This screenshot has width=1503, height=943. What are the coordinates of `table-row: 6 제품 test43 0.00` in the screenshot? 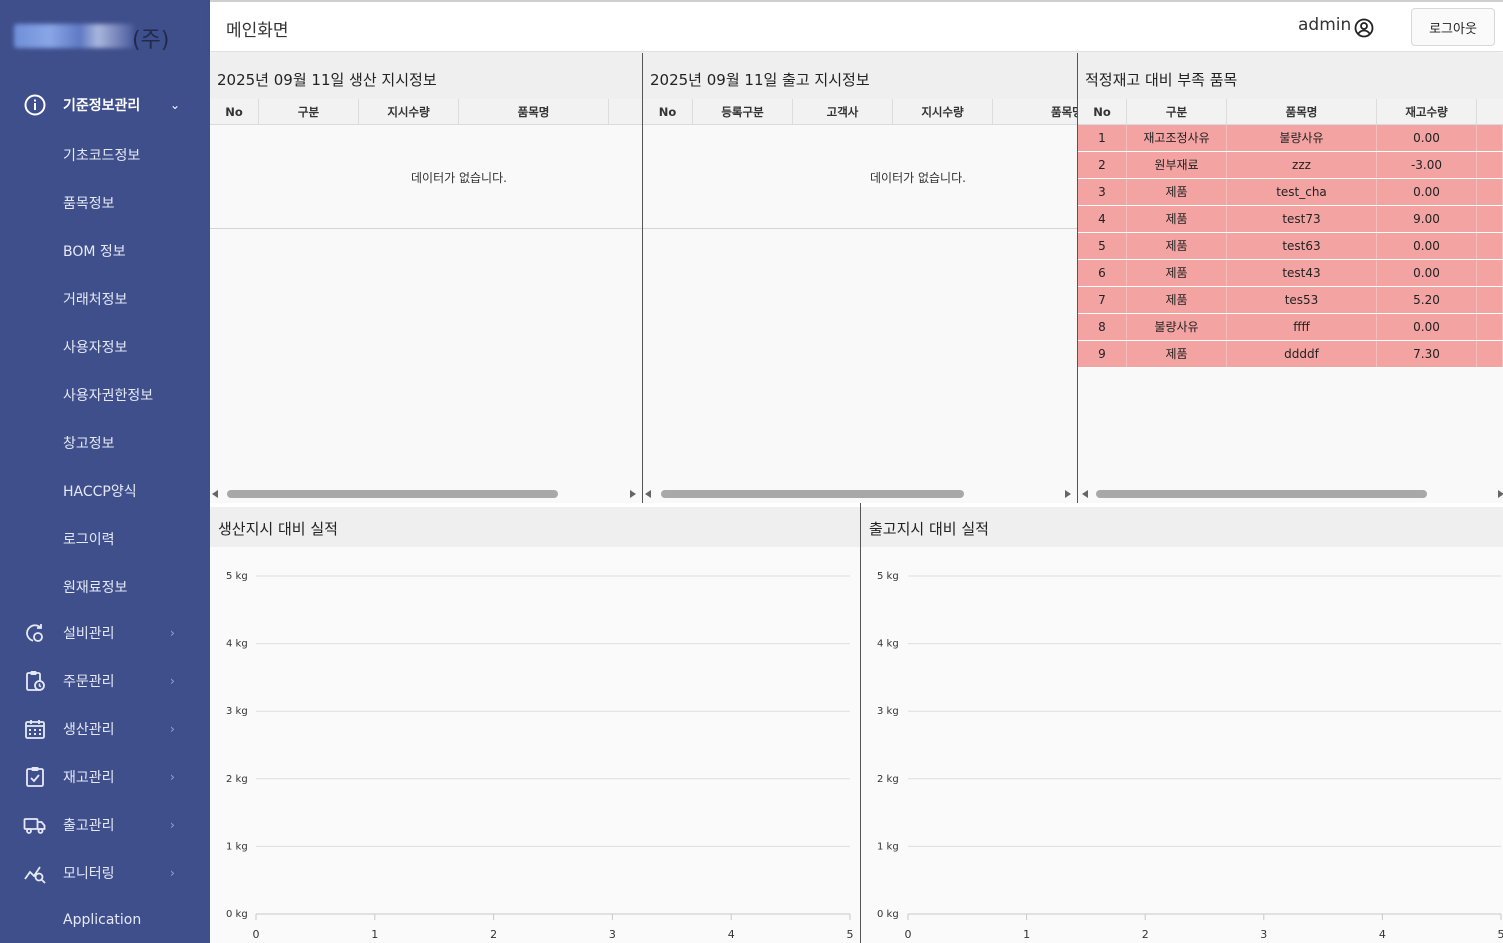 It's located at (1290, 273).